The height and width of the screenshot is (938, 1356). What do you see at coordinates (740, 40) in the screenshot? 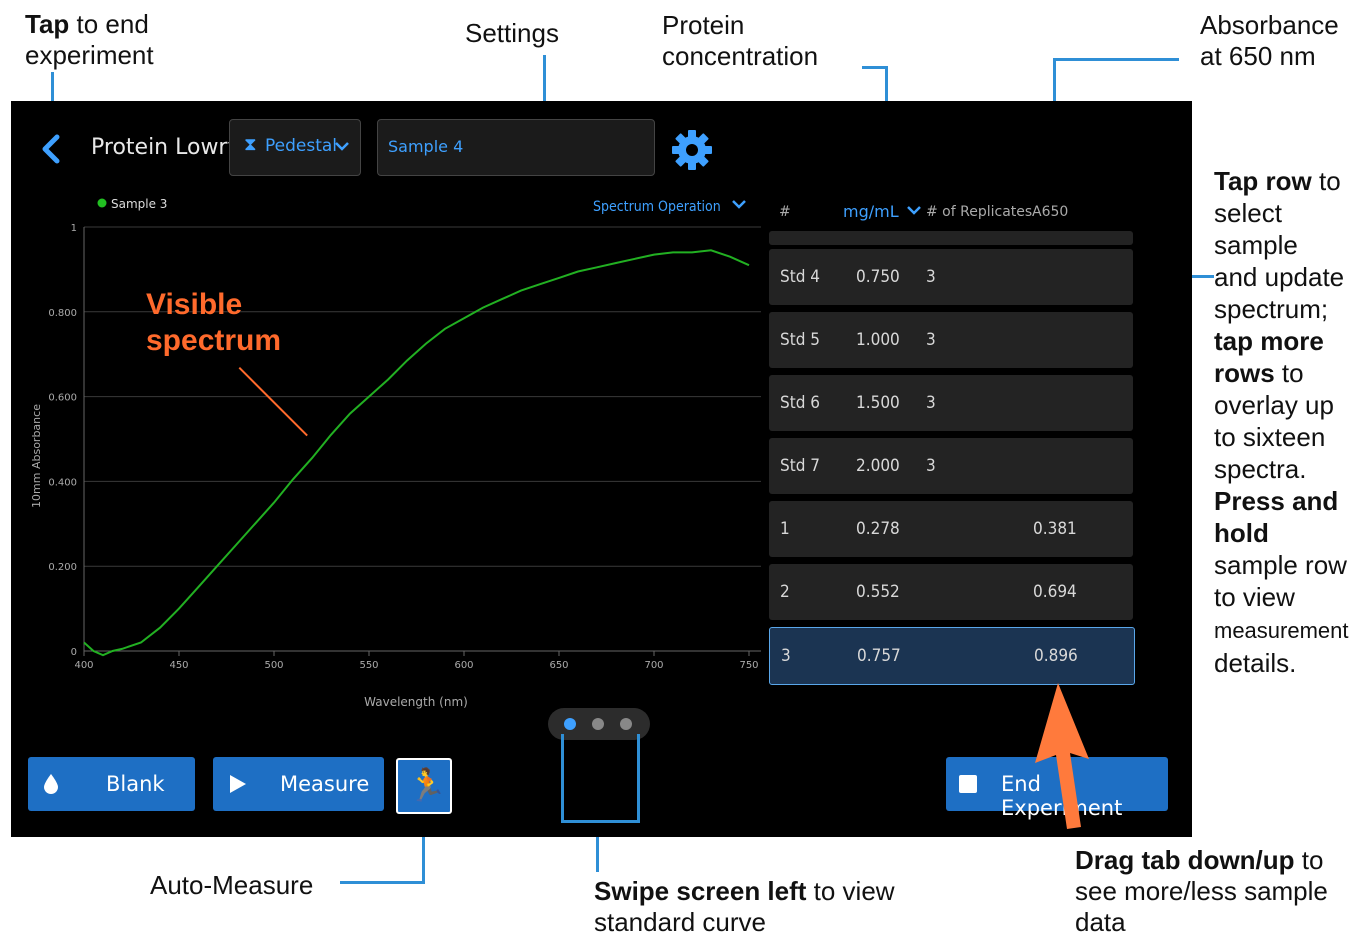
I see `callout-protein-concentration: Protein concentration` at bounding box center [740, 40].